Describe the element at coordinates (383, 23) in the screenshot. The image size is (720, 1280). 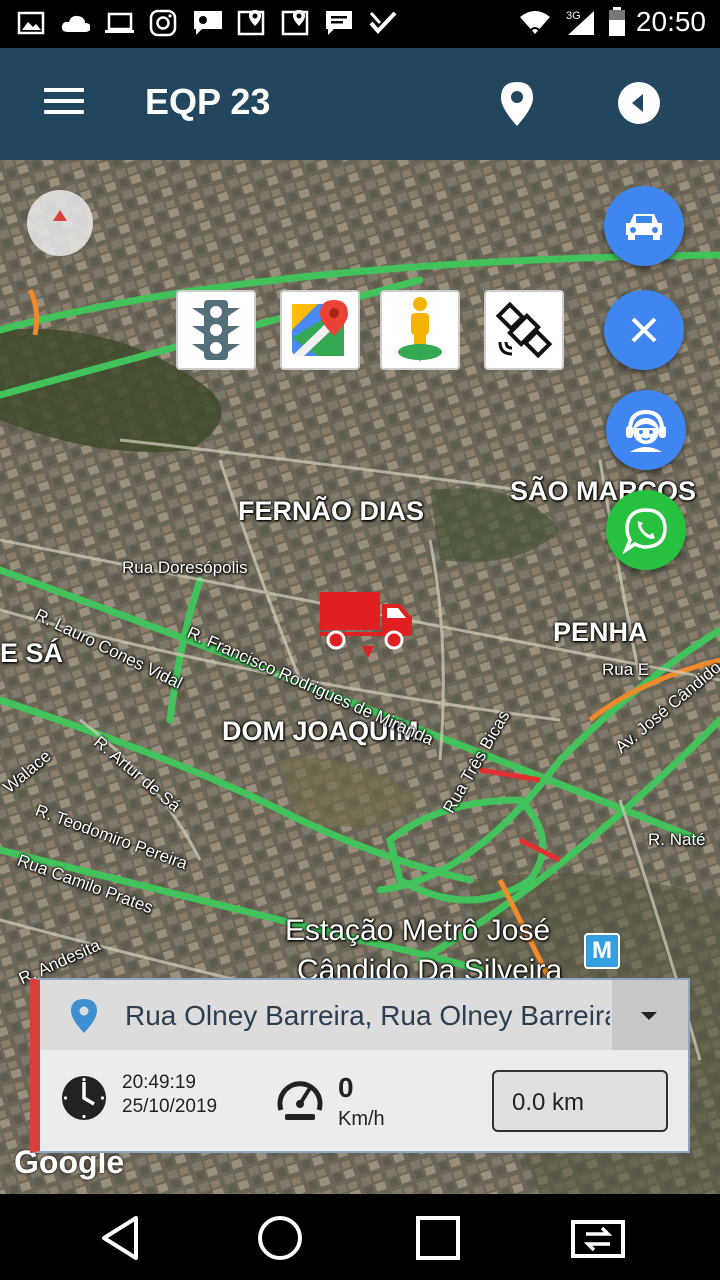
I see `check-icon` at that location.